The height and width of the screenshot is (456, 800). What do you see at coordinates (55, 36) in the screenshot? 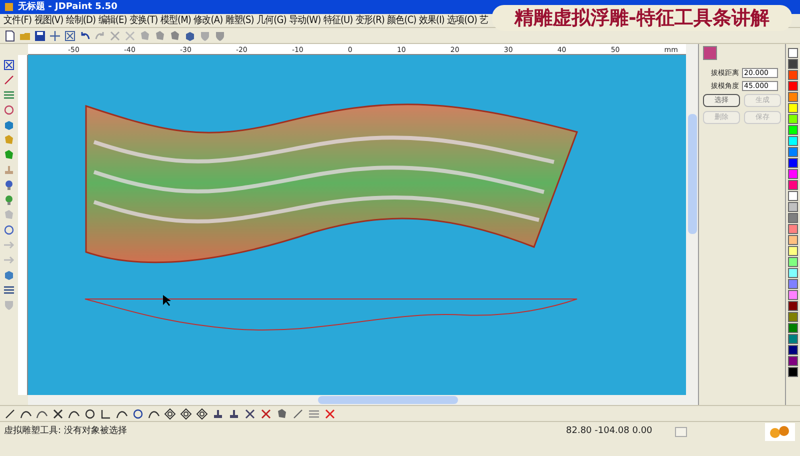
I see `crosshair-icon` at bounding box center [55, 36].